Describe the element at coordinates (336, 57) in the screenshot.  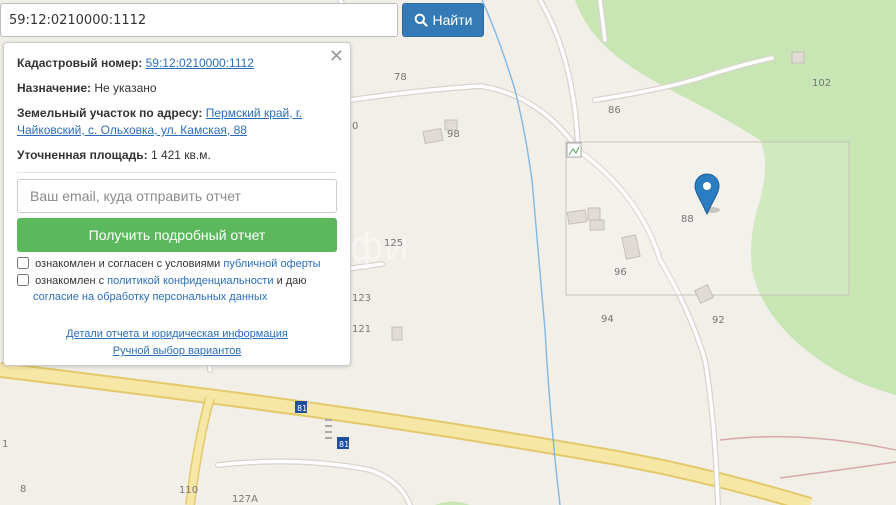
I see `close-icon: ✕` at that location.